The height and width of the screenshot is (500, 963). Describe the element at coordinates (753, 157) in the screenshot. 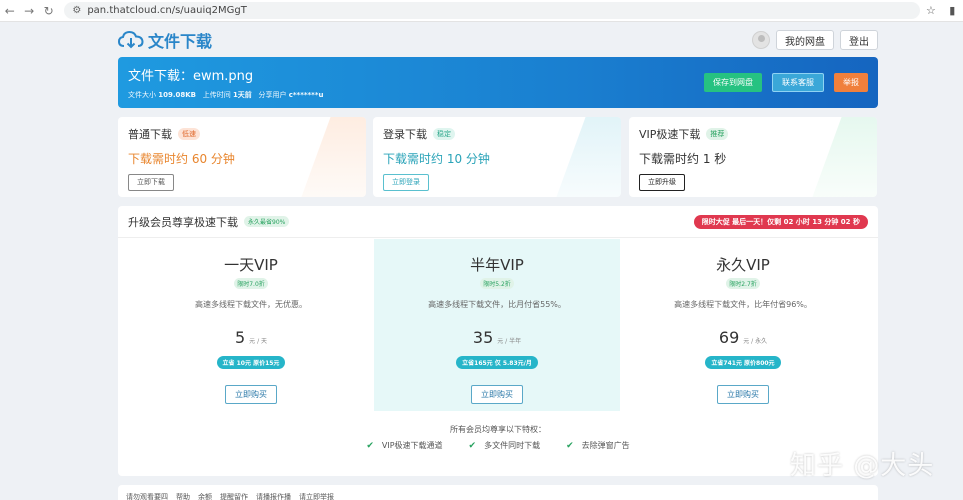

I see `vip-download-card: VIP极速下载 推荐 下载需时约 1 秒 立即升级` at that location.